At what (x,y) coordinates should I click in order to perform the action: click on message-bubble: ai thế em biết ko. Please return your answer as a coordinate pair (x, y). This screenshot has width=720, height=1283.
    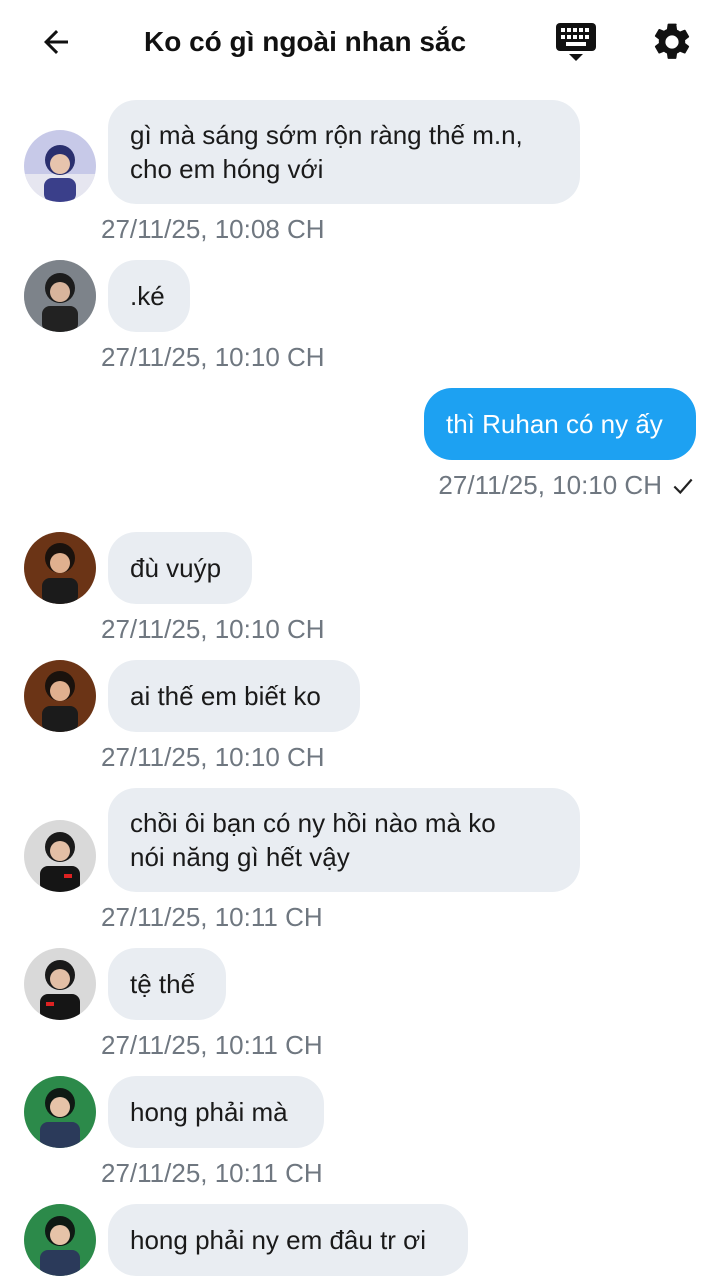
    Looking at the image, I should click on (234, 696).